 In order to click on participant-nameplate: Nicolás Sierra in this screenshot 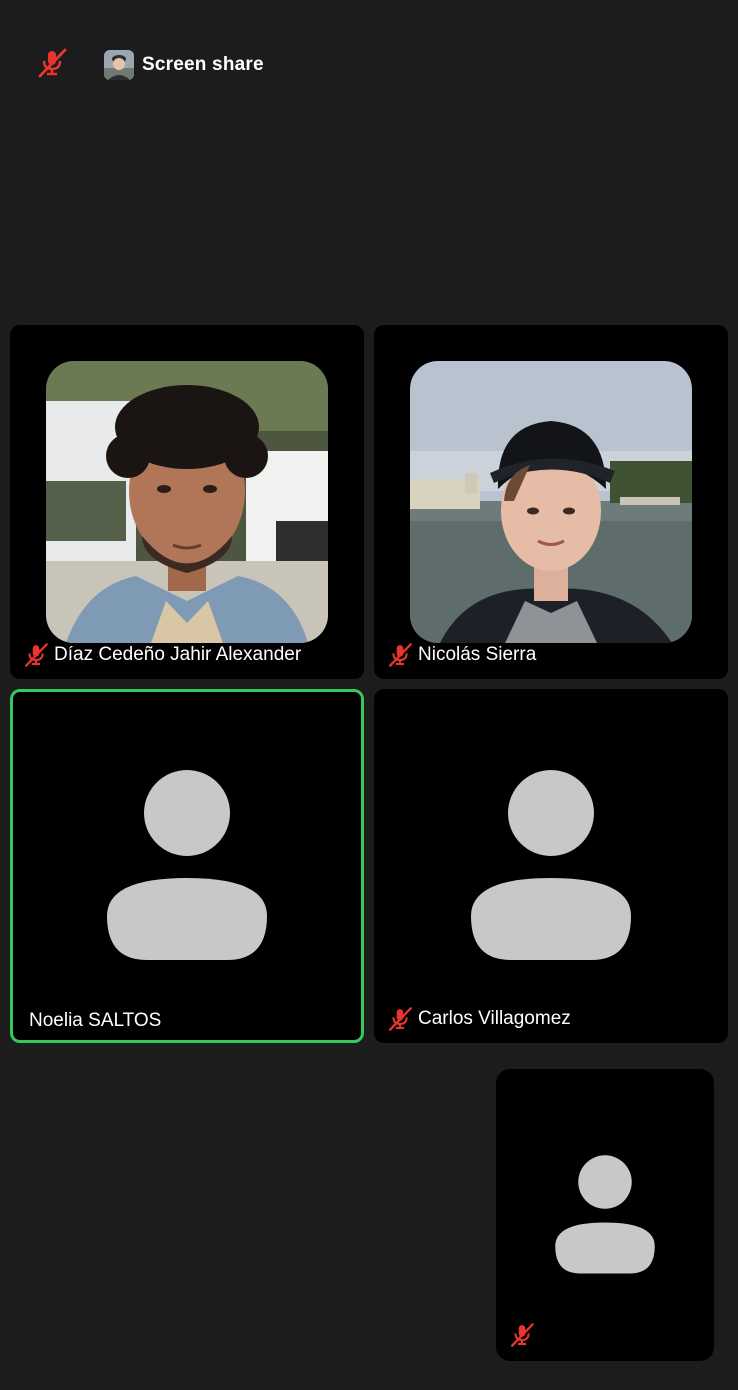, I will do `click(461, 655)`.